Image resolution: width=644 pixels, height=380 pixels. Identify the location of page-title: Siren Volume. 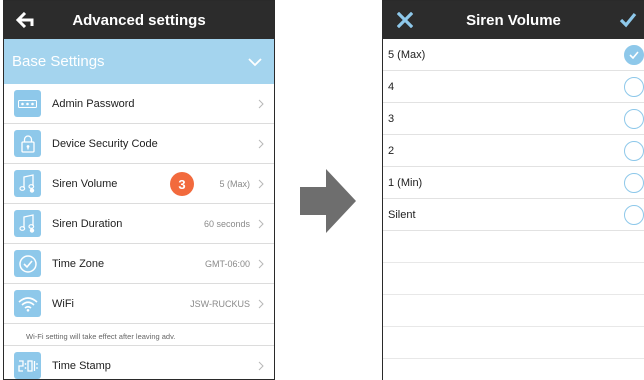
(513, 20).